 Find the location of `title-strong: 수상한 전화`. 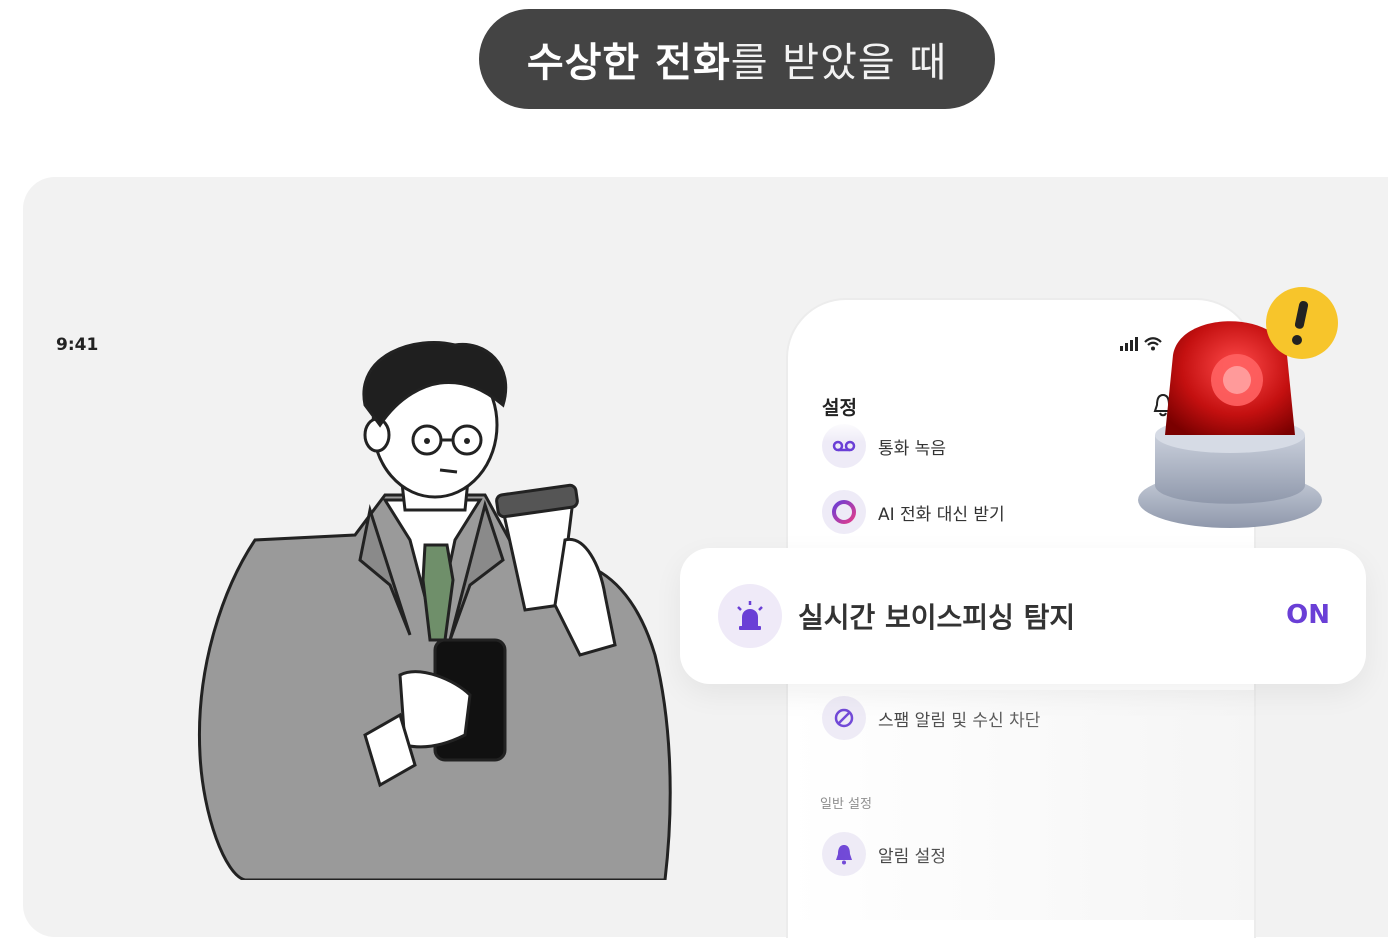

title-strong: 수상한 전화 is located at coordinates (628, 63).